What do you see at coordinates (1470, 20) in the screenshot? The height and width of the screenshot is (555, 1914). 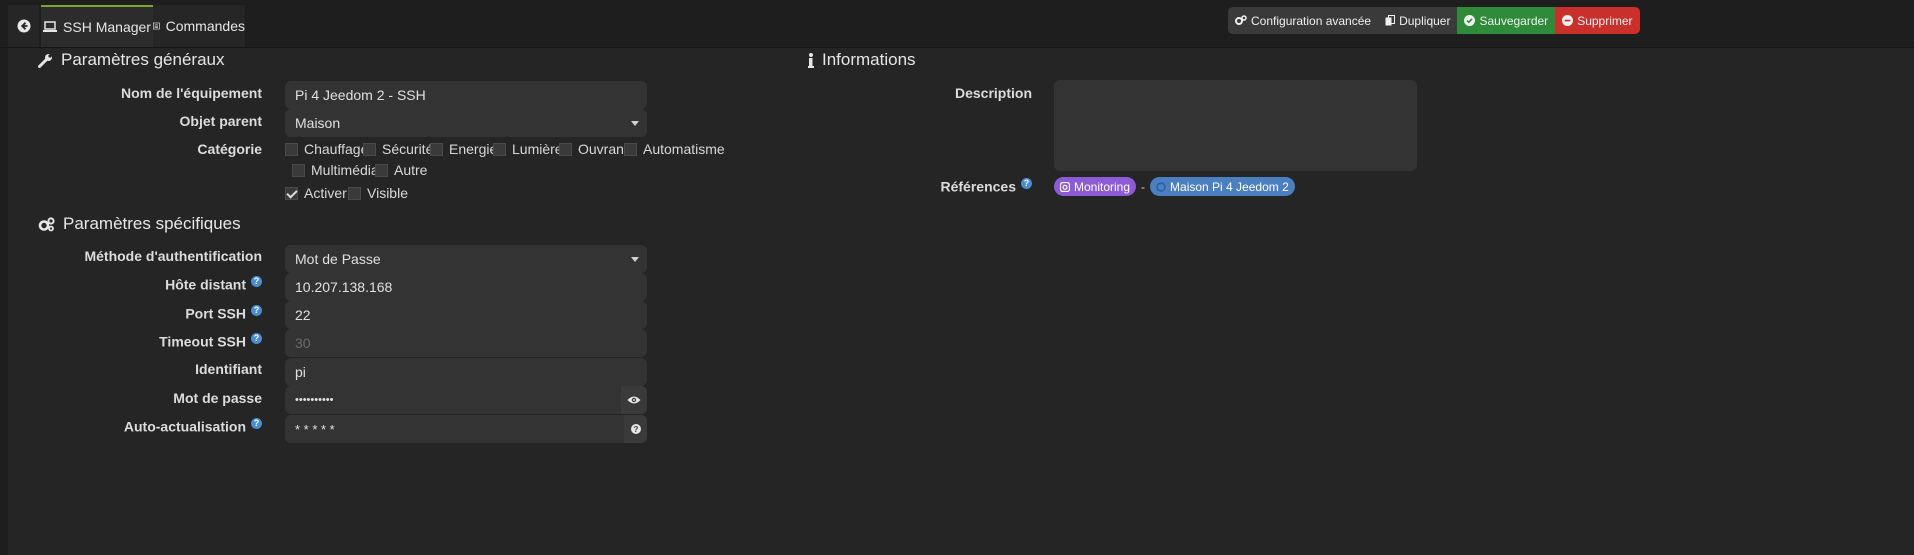 I see `check-circle-icon` at bounding box center [1470, 20].